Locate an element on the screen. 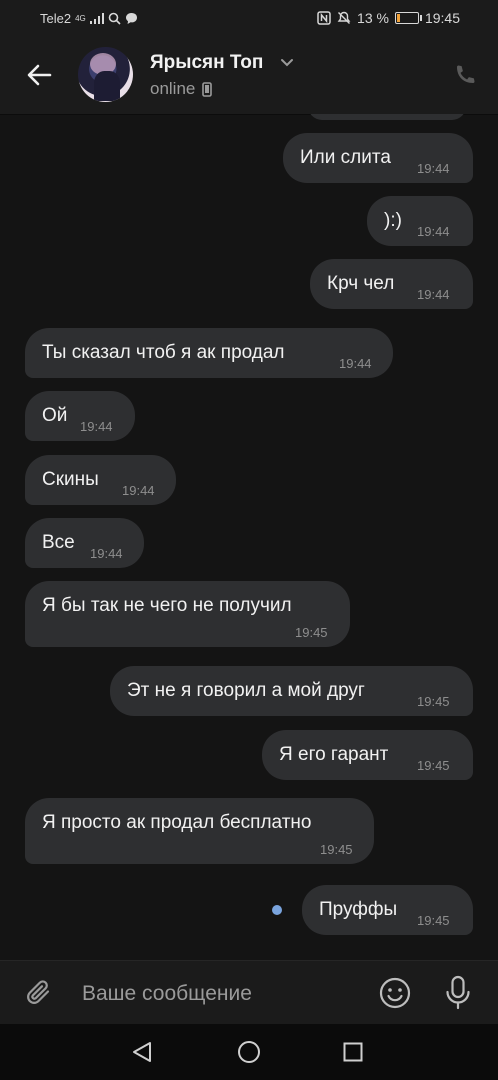 Image resolution: width=498 pixels, height=1080 pixels. message-text: Ты сказал чтоб я ак продал is located at coordinates (163, 352).